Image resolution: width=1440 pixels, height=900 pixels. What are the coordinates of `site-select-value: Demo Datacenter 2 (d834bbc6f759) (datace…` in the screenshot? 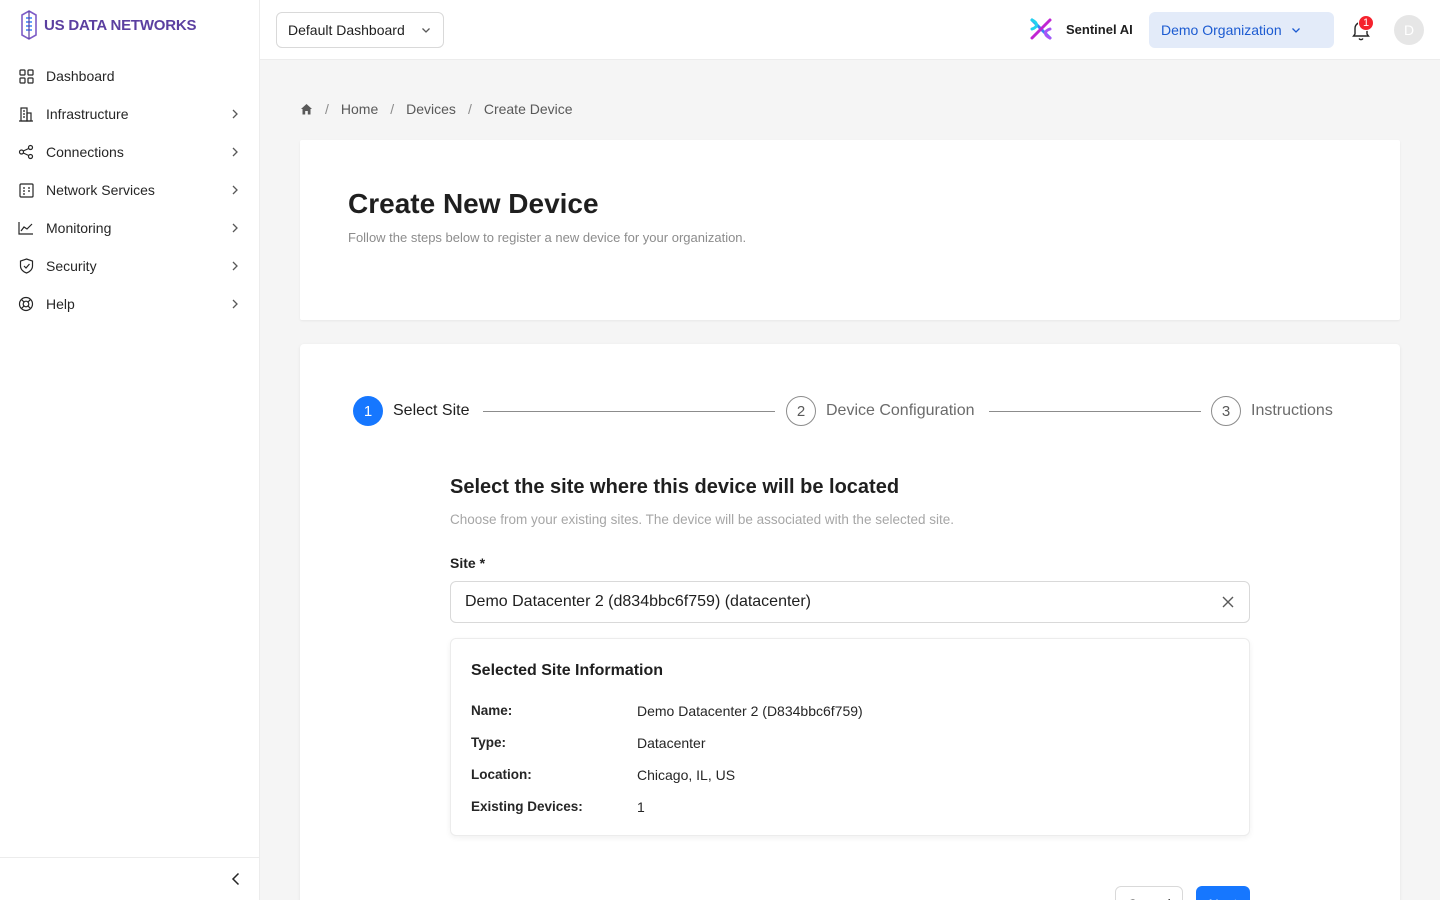 It's located at (638, 601).